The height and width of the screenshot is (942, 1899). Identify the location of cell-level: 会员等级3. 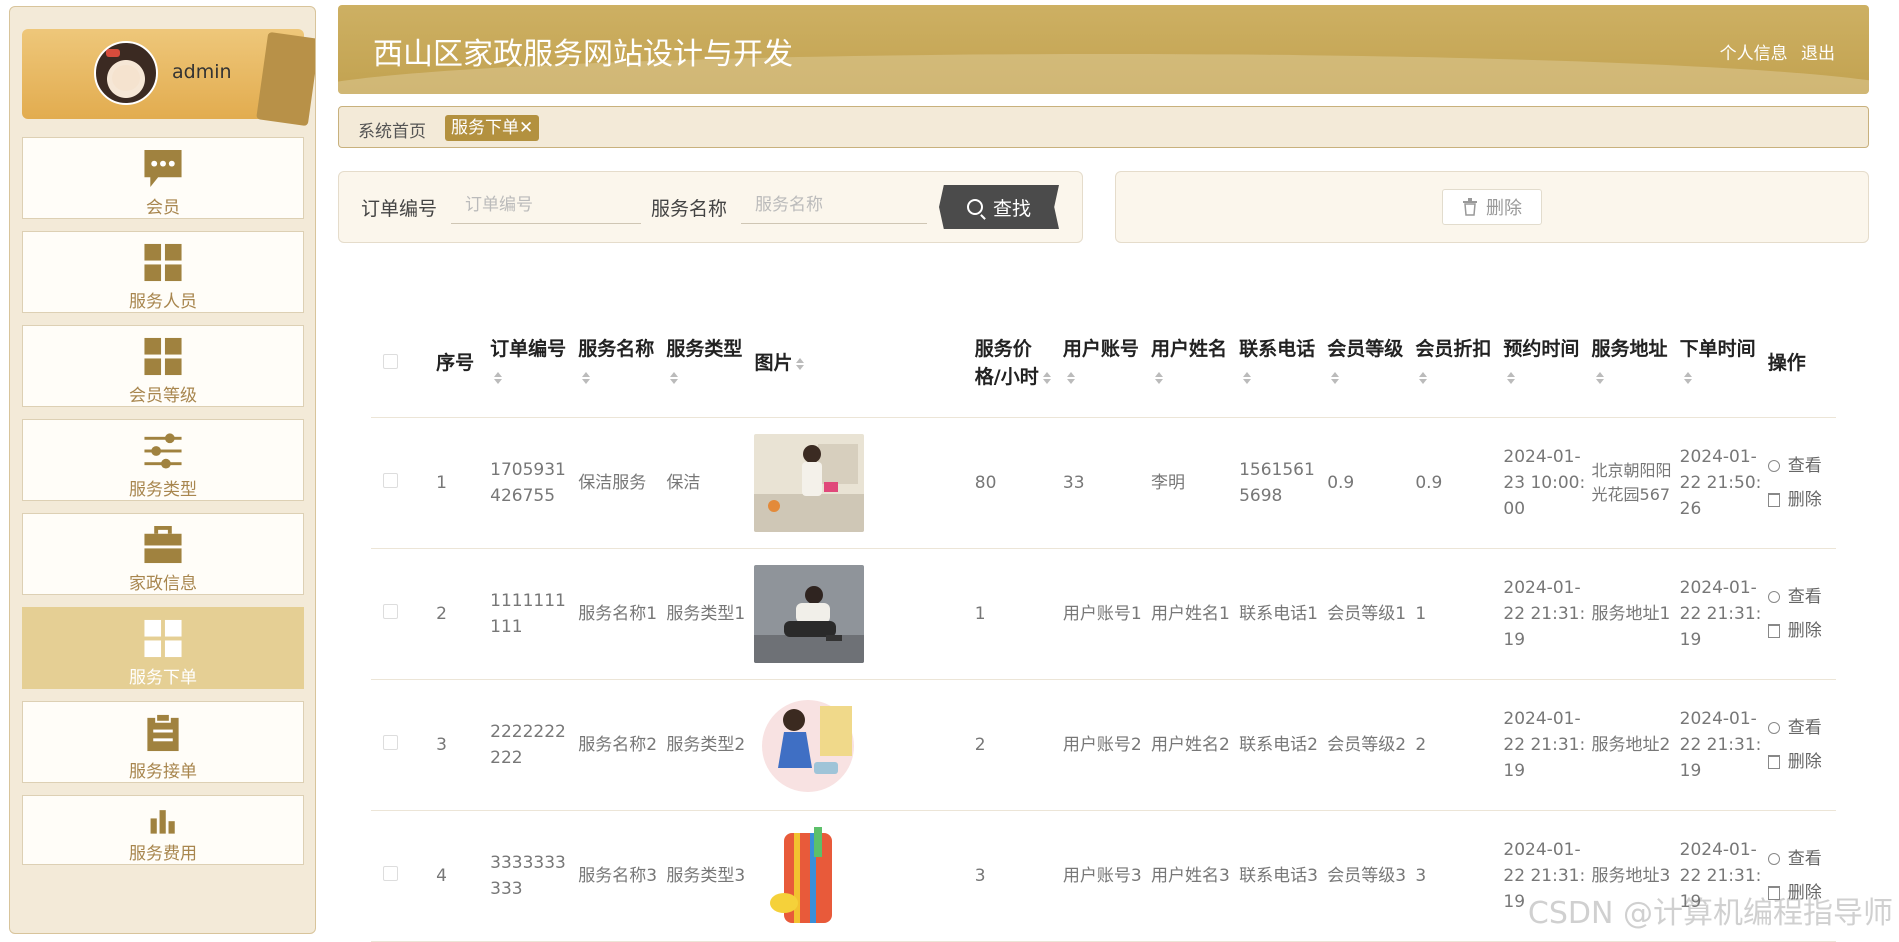
(1365, 876).